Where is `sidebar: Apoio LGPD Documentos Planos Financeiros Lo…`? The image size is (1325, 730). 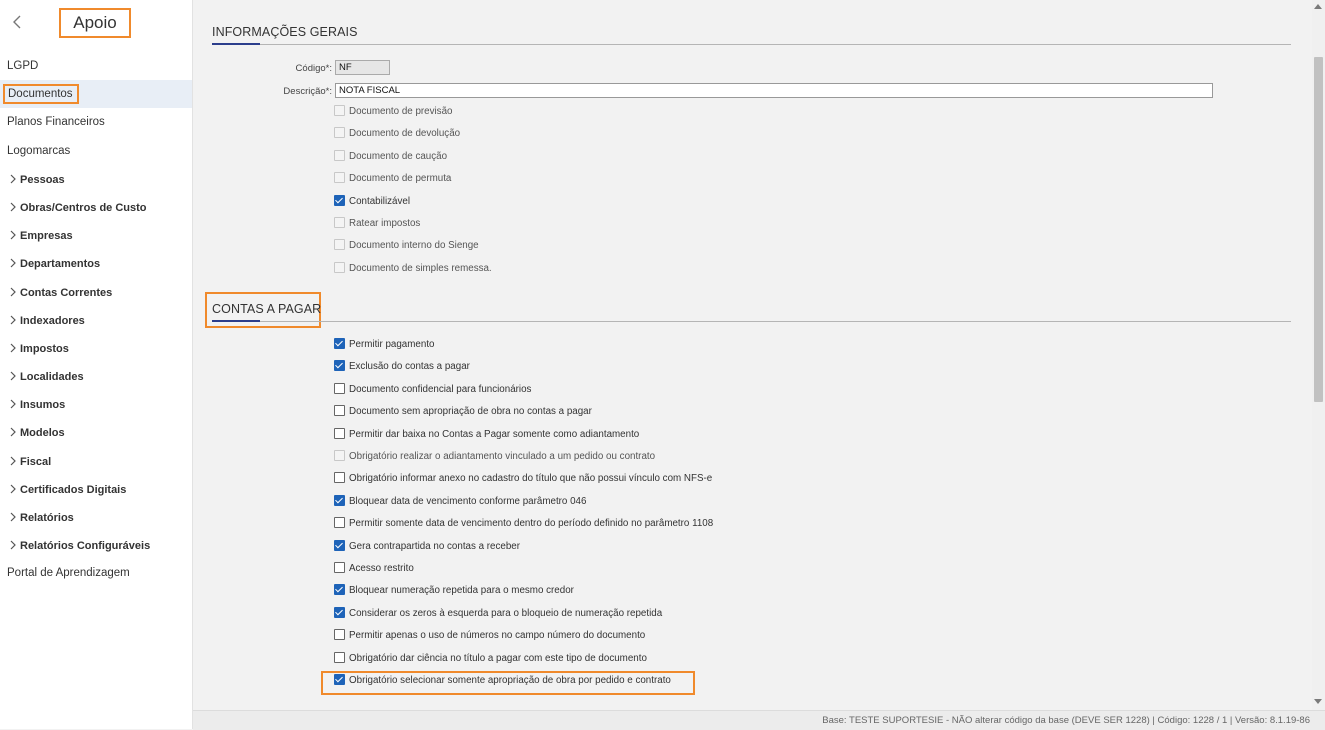 sidebar: Apoio LGPD Documentos Planos Financeiros Lo… is located at coordinates (96, 364).